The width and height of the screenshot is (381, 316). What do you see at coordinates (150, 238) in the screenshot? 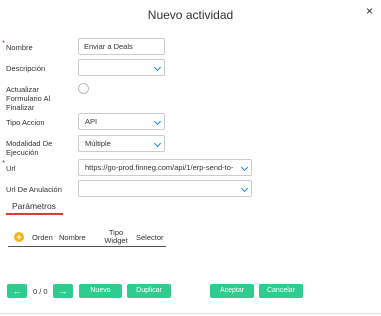
I see `column-selector: Selector` at bounding box center [150, 238].